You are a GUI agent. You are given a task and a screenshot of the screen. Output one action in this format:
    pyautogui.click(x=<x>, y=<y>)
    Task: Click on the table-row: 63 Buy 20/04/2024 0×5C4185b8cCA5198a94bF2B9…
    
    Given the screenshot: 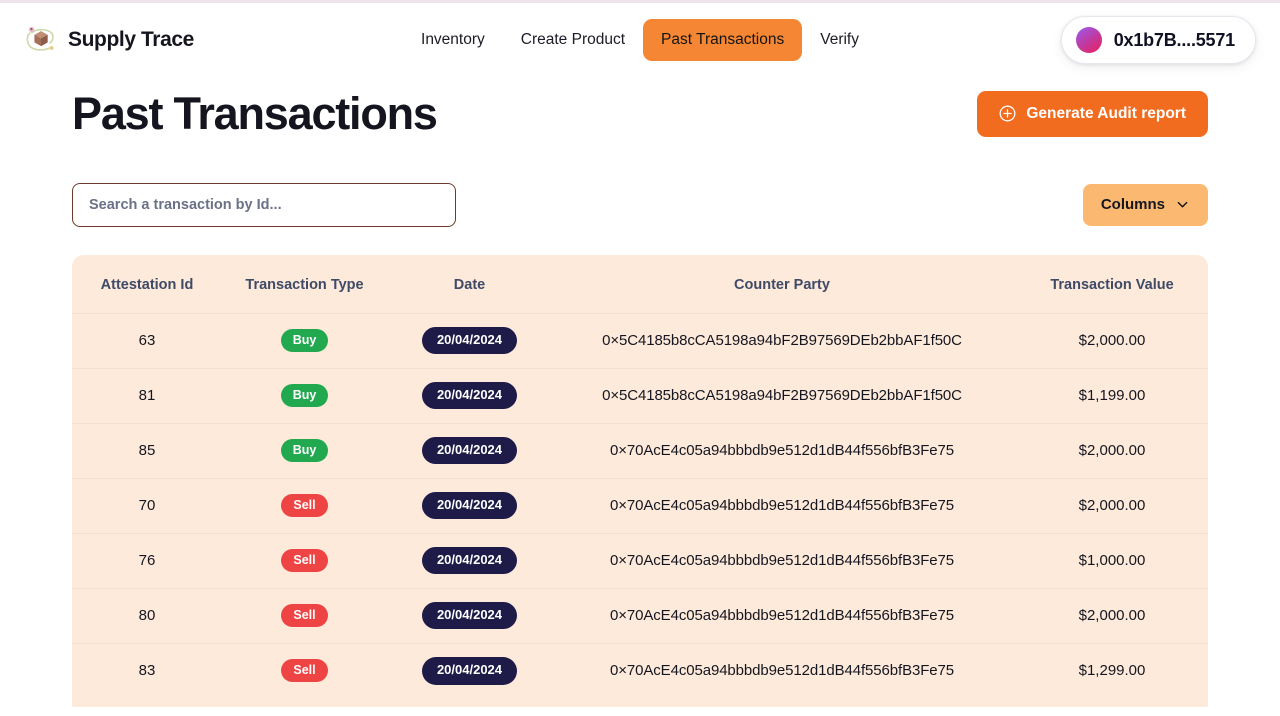 What is the action you would take?
    pyautogui.click(x=640, y=340)
    